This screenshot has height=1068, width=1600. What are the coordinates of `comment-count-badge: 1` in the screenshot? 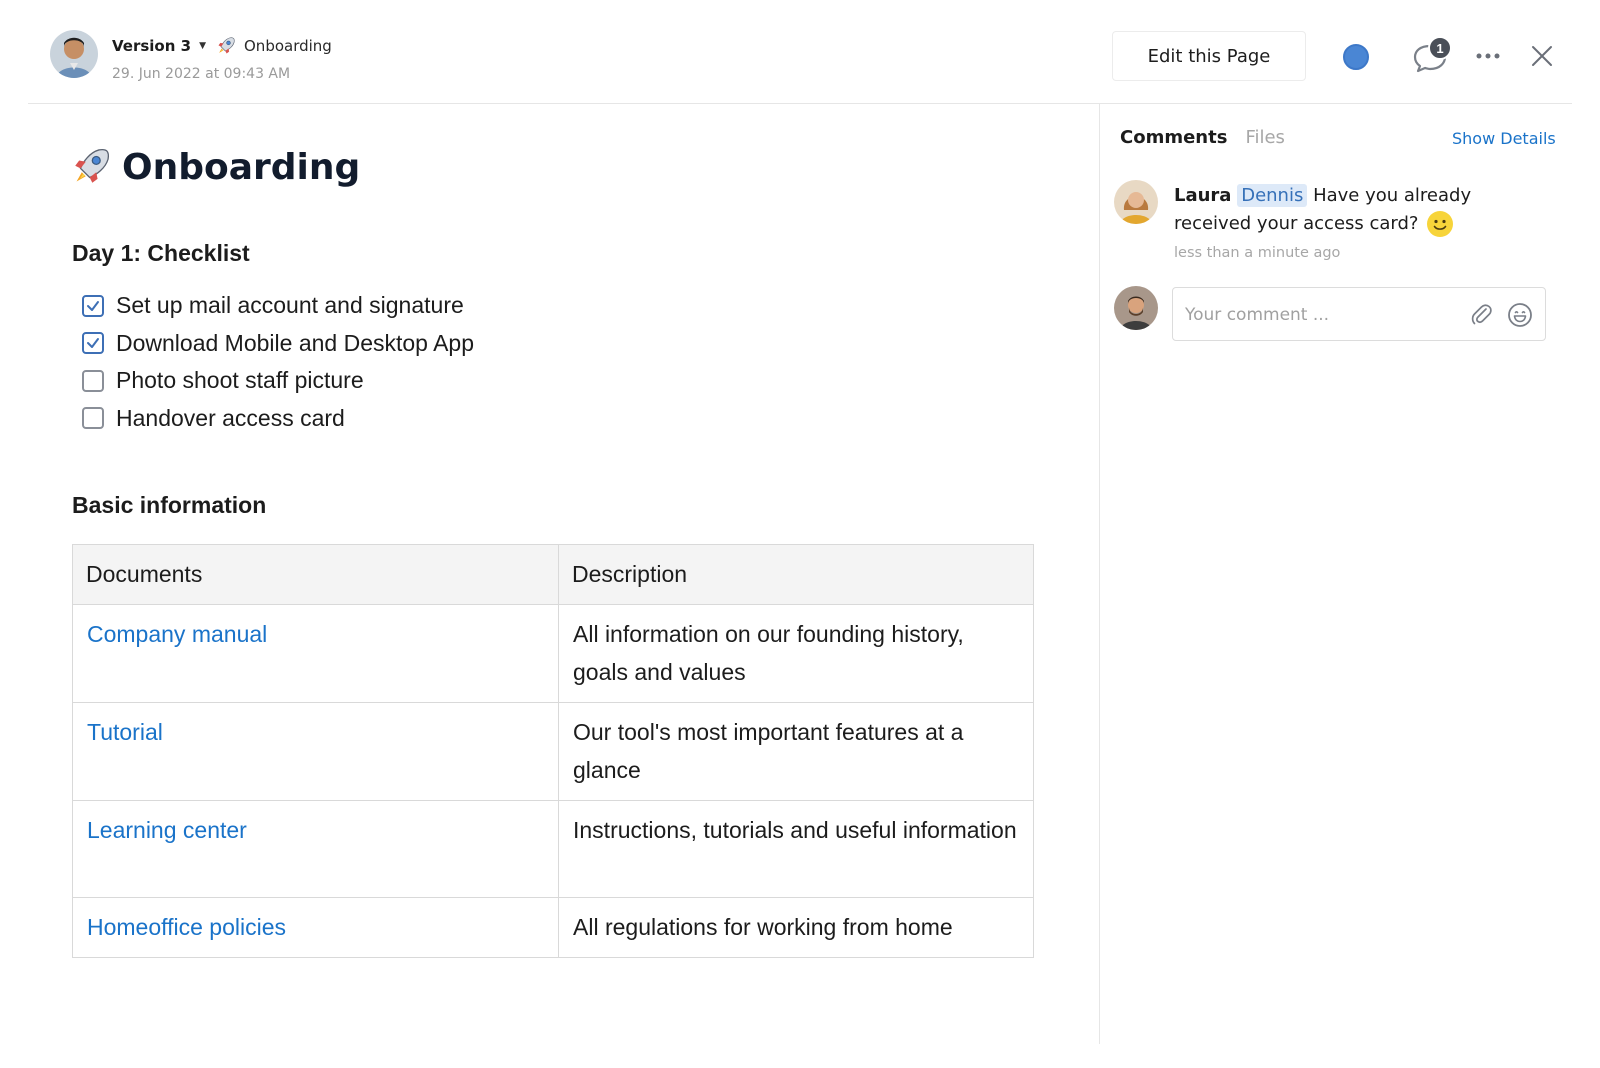 It's located at (1440, 48).